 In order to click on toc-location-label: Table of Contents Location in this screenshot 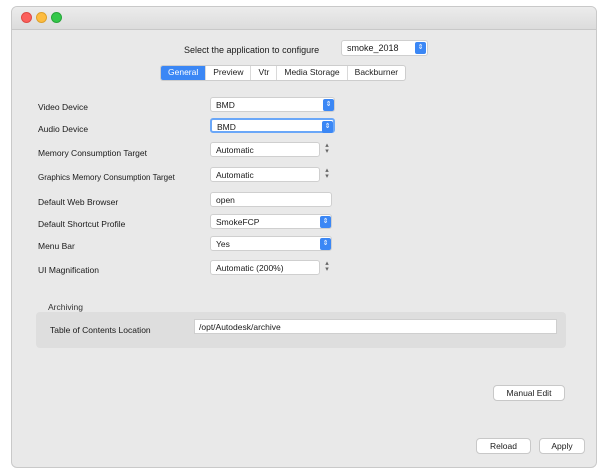, I will do `click(100, 330)`.